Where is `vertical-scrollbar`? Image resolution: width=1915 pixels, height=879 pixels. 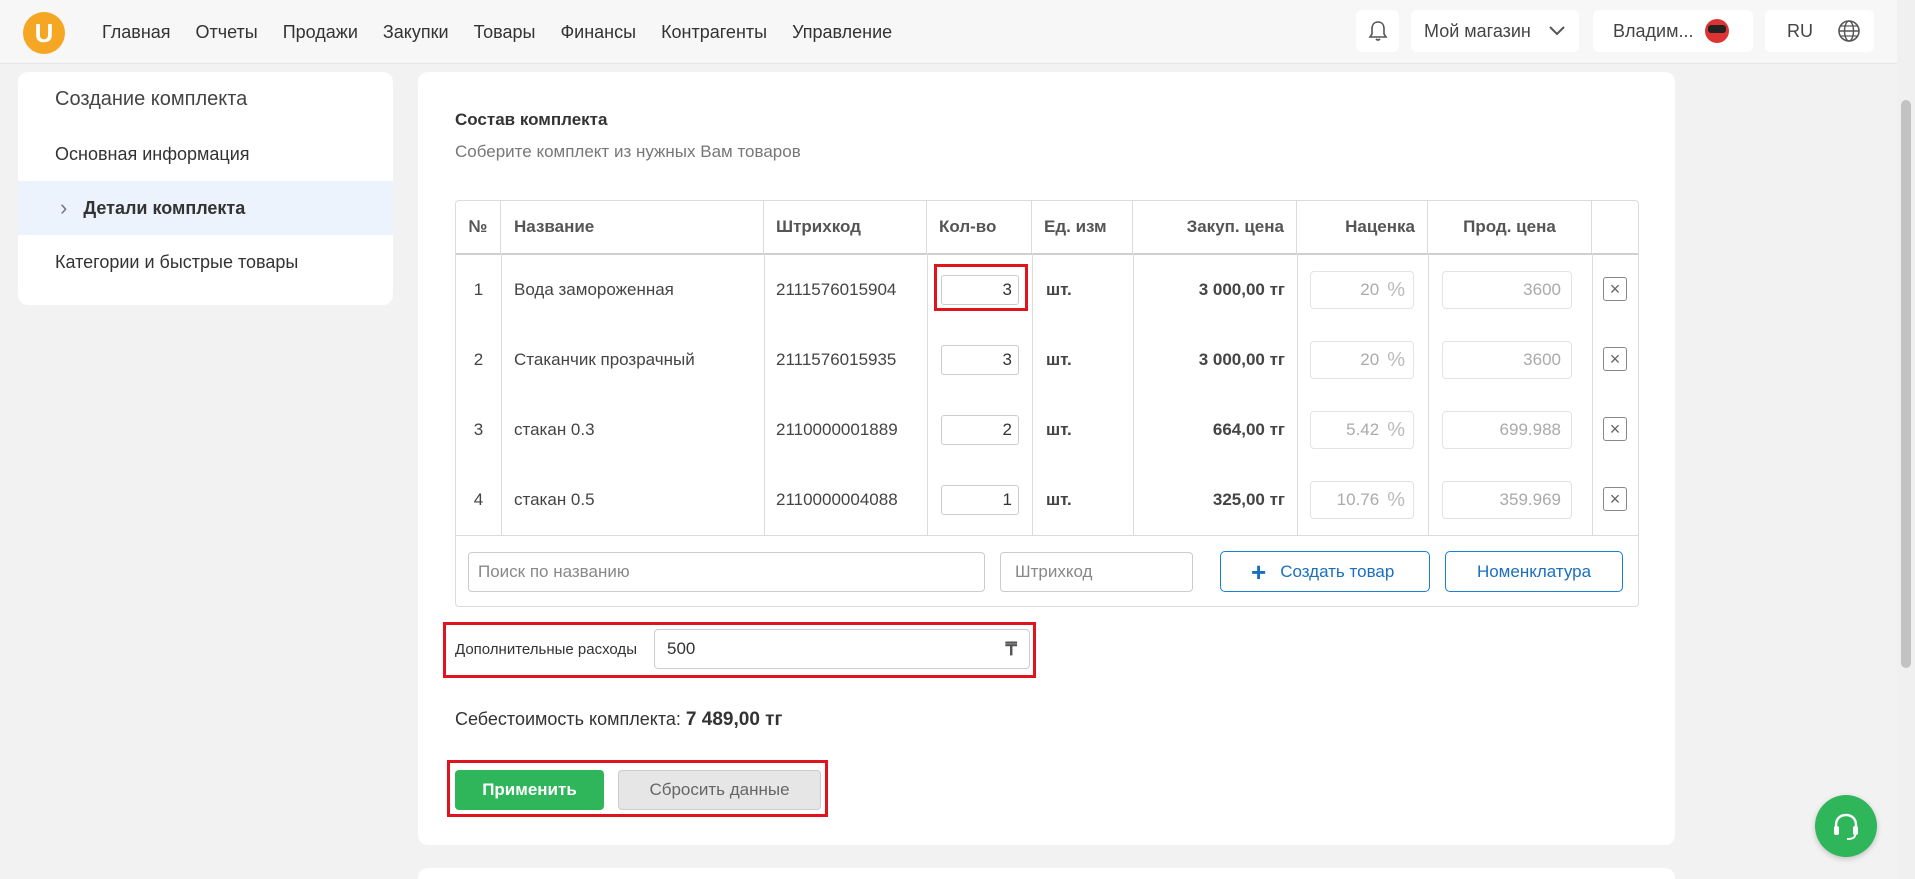 vertical-scrollbar is located at coordinates (1906, 439).